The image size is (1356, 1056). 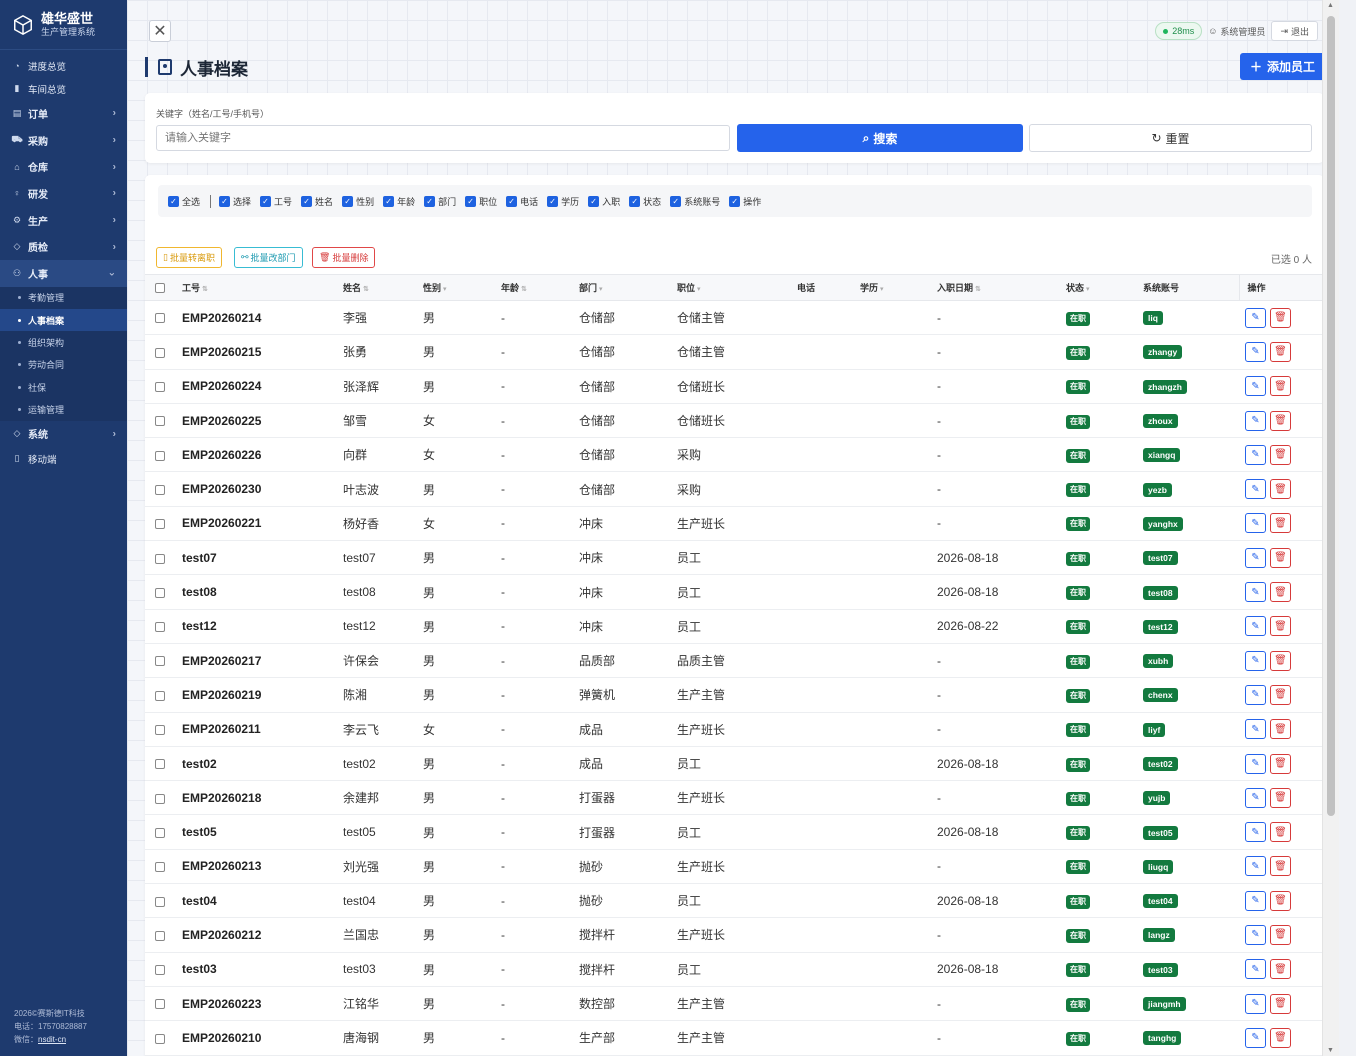 What do you see at coordinates (734, 524) in the screenshot?
I see `table-row: EMP20260221 杨好香女 - 冲床 生产班长 - 在职 yanghx ✎ 🗑` at bounding box center [734, 524].